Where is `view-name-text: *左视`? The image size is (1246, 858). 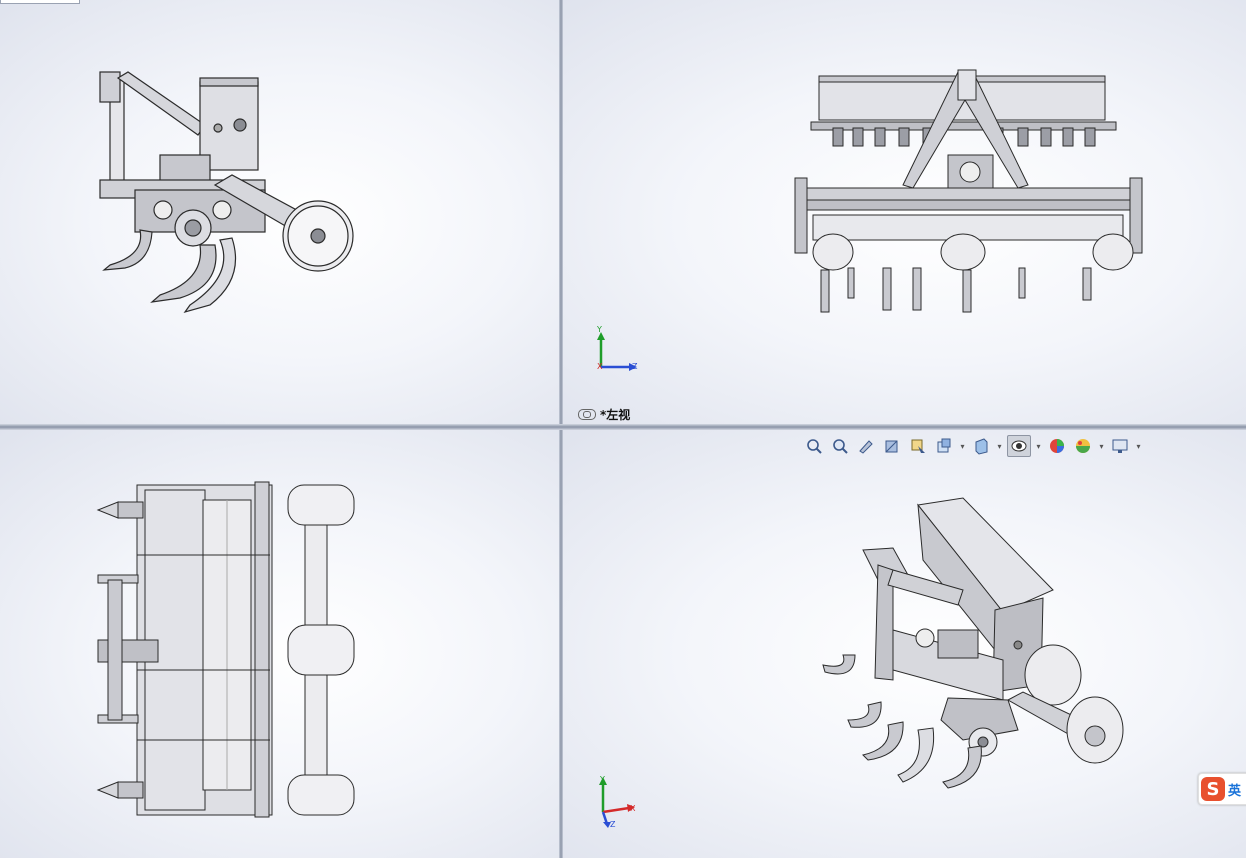 view-name-text: *左视 is located at coordinates (615, 415).